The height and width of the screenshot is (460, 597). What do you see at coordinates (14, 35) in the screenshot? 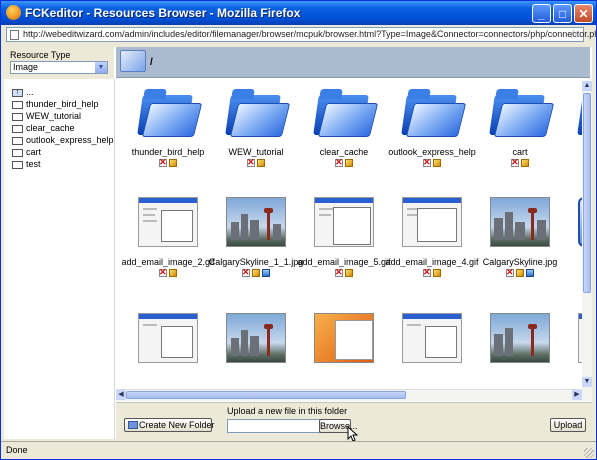
I see `page-icon` at bounding box center [14, 35].